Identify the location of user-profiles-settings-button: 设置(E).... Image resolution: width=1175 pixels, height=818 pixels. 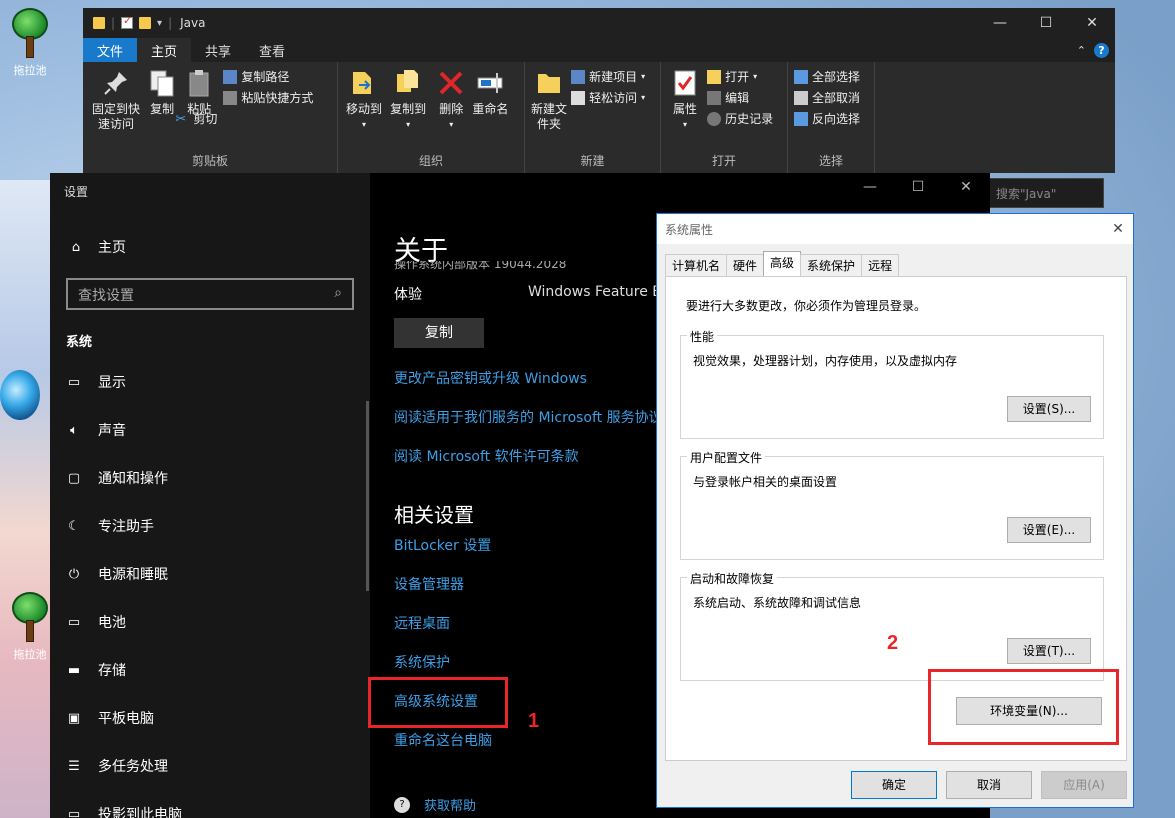
(1049, 530).